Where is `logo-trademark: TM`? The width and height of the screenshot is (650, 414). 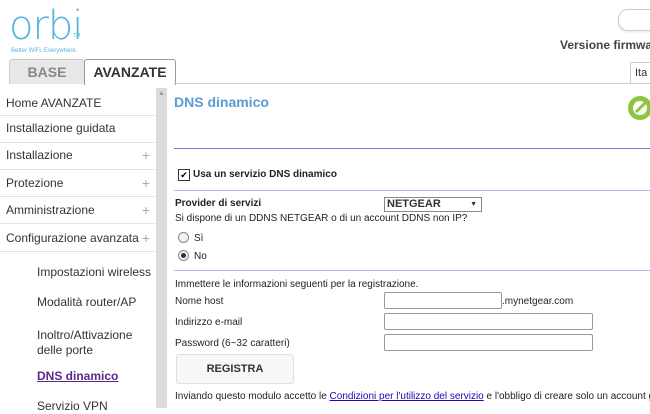 logo-trademark: TM is located at coordinates (77, 36).